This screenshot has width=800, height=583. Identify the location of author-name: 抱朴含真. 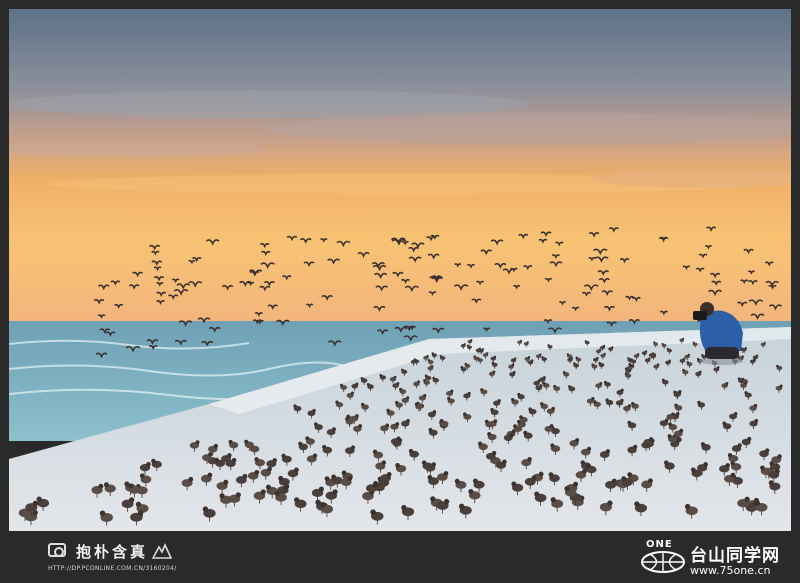
(112, 552).